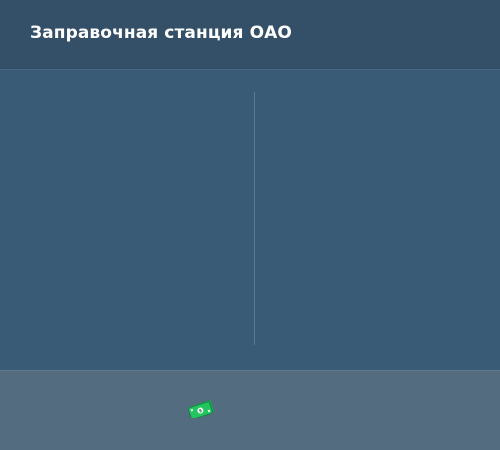 Image resolution: width=500 pixels, height=450 pixels. Describe the element at coordinates (161, 33) in the screenshot. I see `page-title: Заправочная станция ОАО` at that location.